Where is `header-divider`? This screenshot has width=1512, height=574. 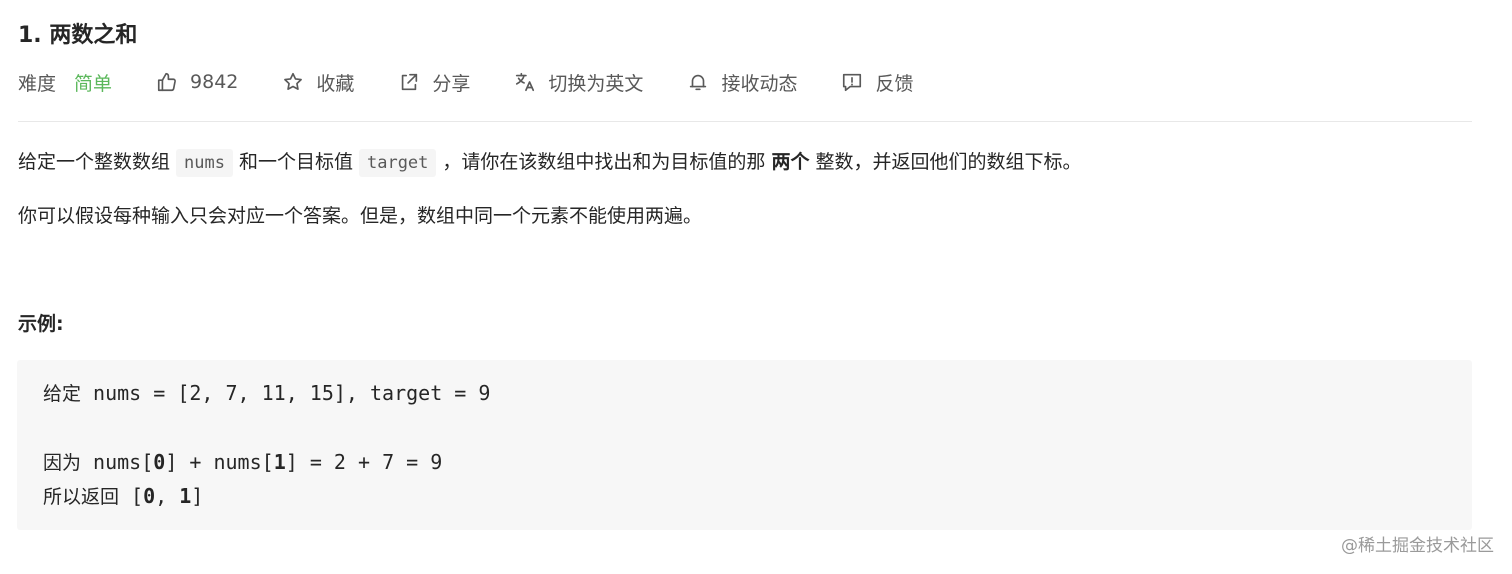
header-divider is located at coordinates (745, 121).